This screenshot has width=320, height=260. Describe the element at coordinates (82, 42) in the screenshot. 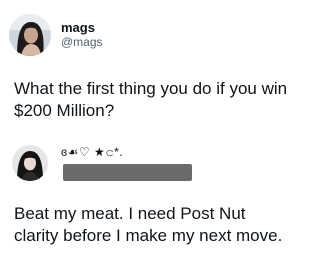

I see `user-handle: @mags` at that location.